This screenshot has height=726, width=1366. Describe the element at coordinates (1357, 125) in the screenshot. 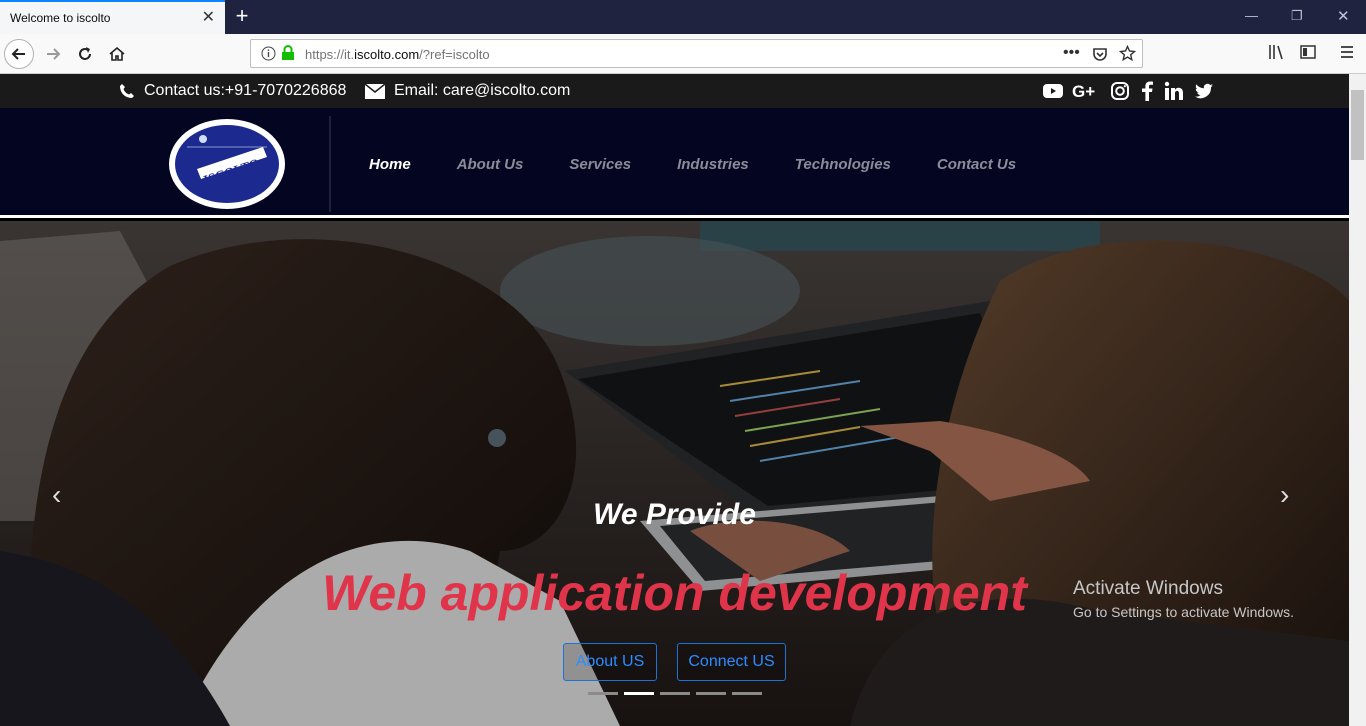

I see `scrollbar-thumb` at that location.